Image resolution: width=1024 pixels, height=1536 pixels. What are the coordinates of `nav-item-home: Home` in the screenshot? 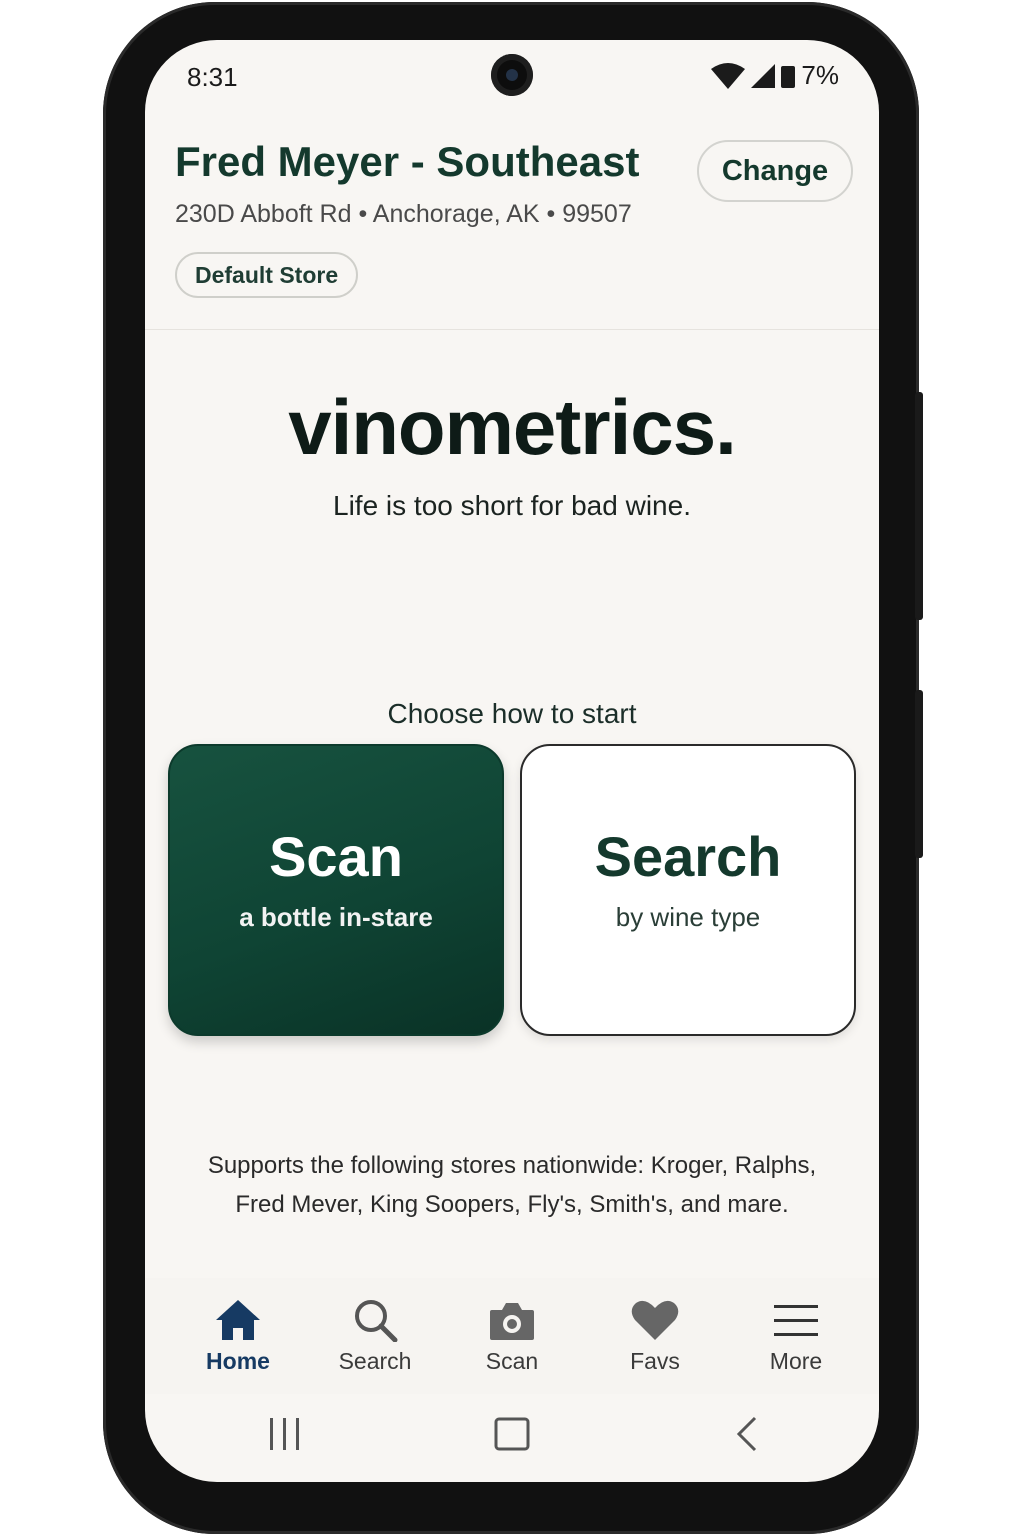 It's located at (238, 1336).